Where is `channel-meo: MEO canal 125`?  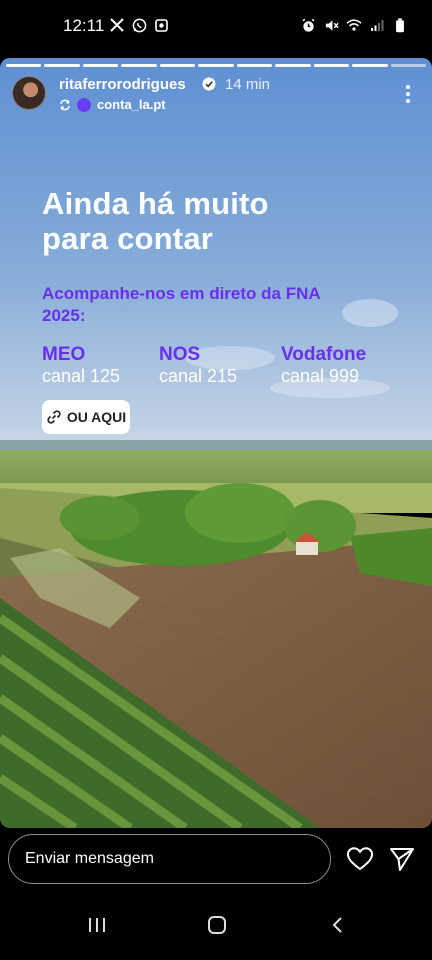
channel-meo: MEO canal 125 is located at coordinates (81, 365).